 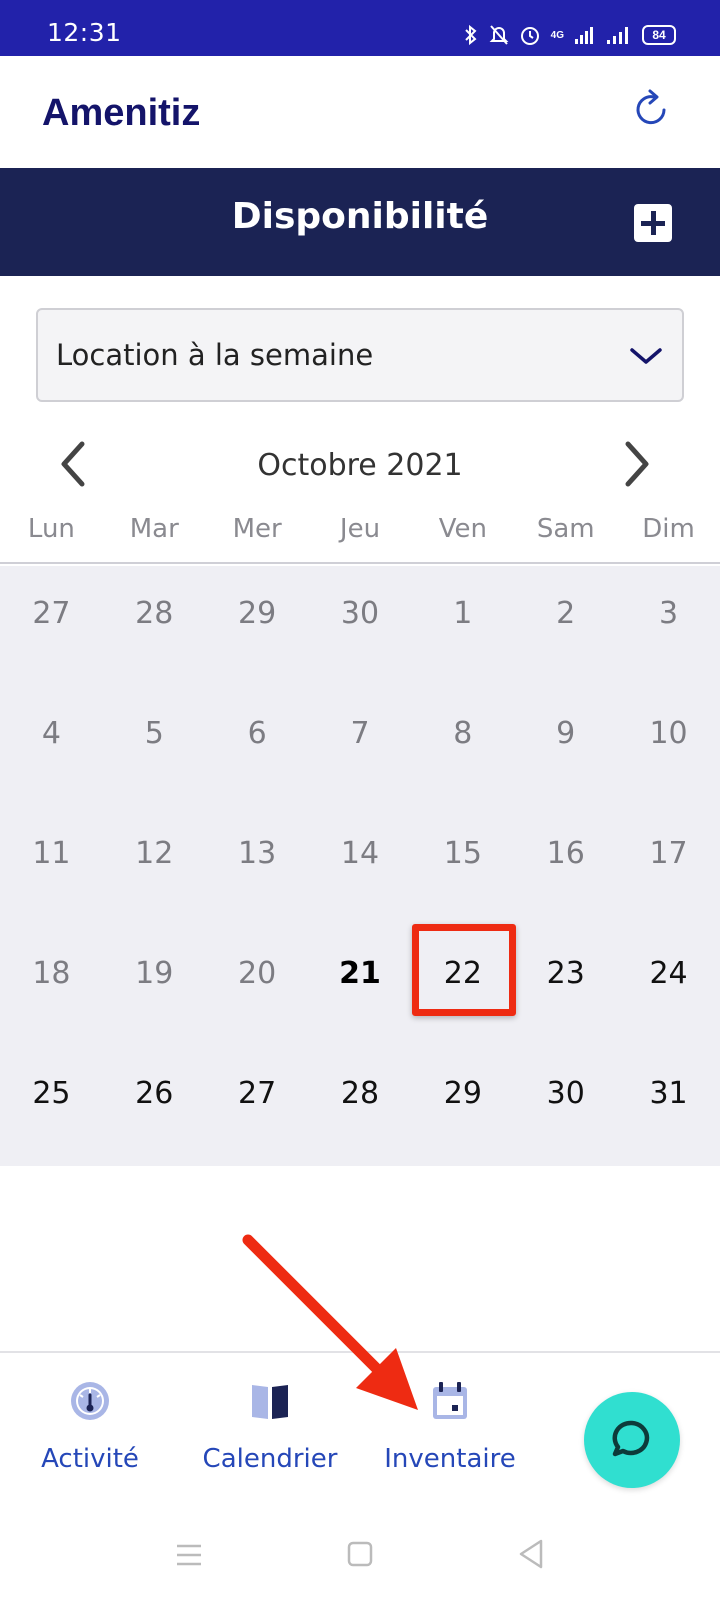 I want to click on calendar-day: 6, so click(x=257, y=746).